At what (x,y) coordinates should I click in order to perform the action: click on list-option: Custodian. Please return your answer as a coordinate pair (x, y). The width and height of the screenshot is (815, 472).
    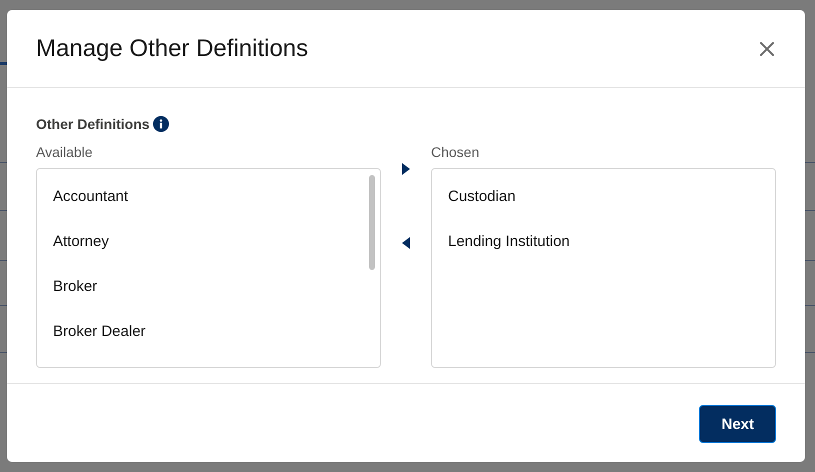
    Looking at the image, I should click on (603, 200).